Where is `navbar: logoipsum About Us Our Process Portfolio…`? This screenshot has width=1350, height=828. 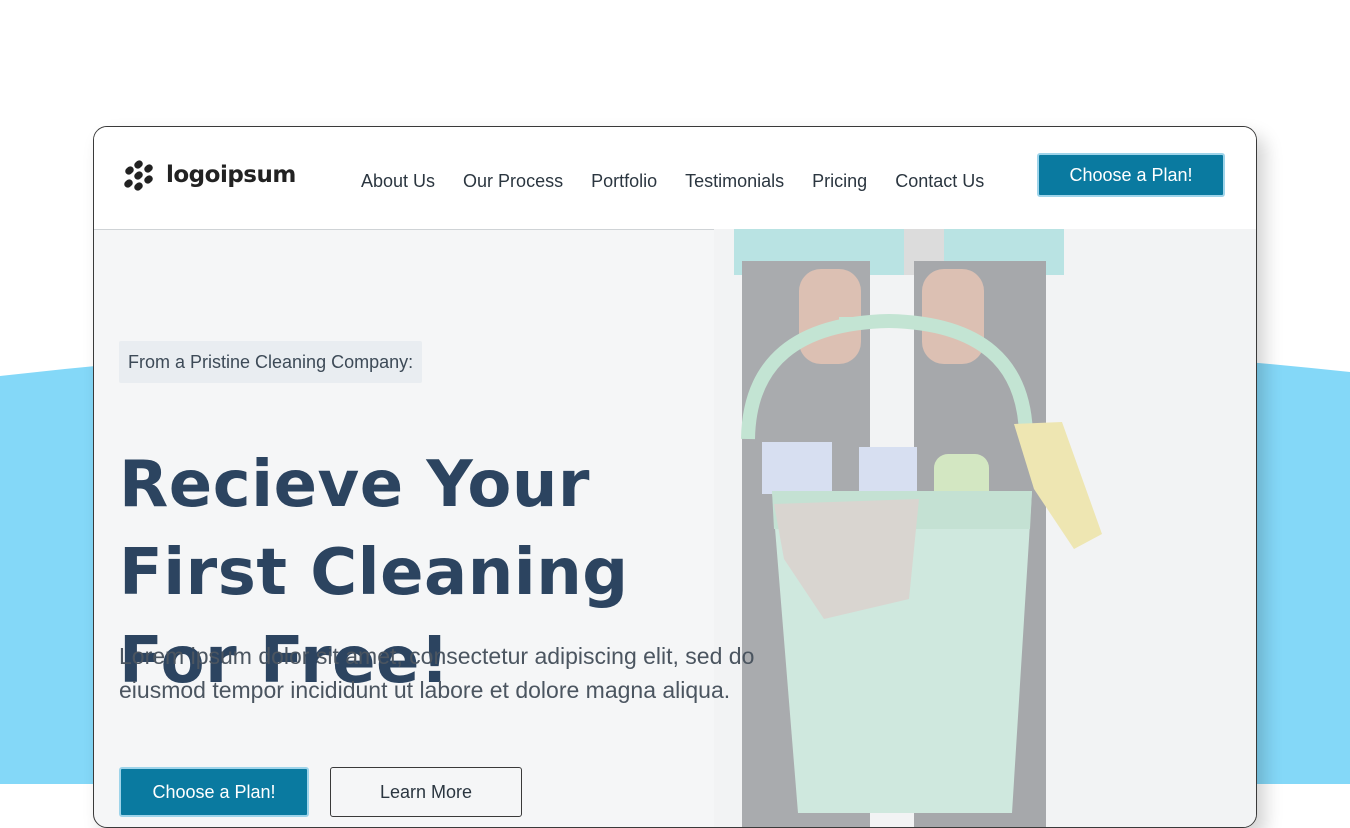
navbar: logoipsum About Us Our Process Portfolio… is located at coordinates (675, 178).